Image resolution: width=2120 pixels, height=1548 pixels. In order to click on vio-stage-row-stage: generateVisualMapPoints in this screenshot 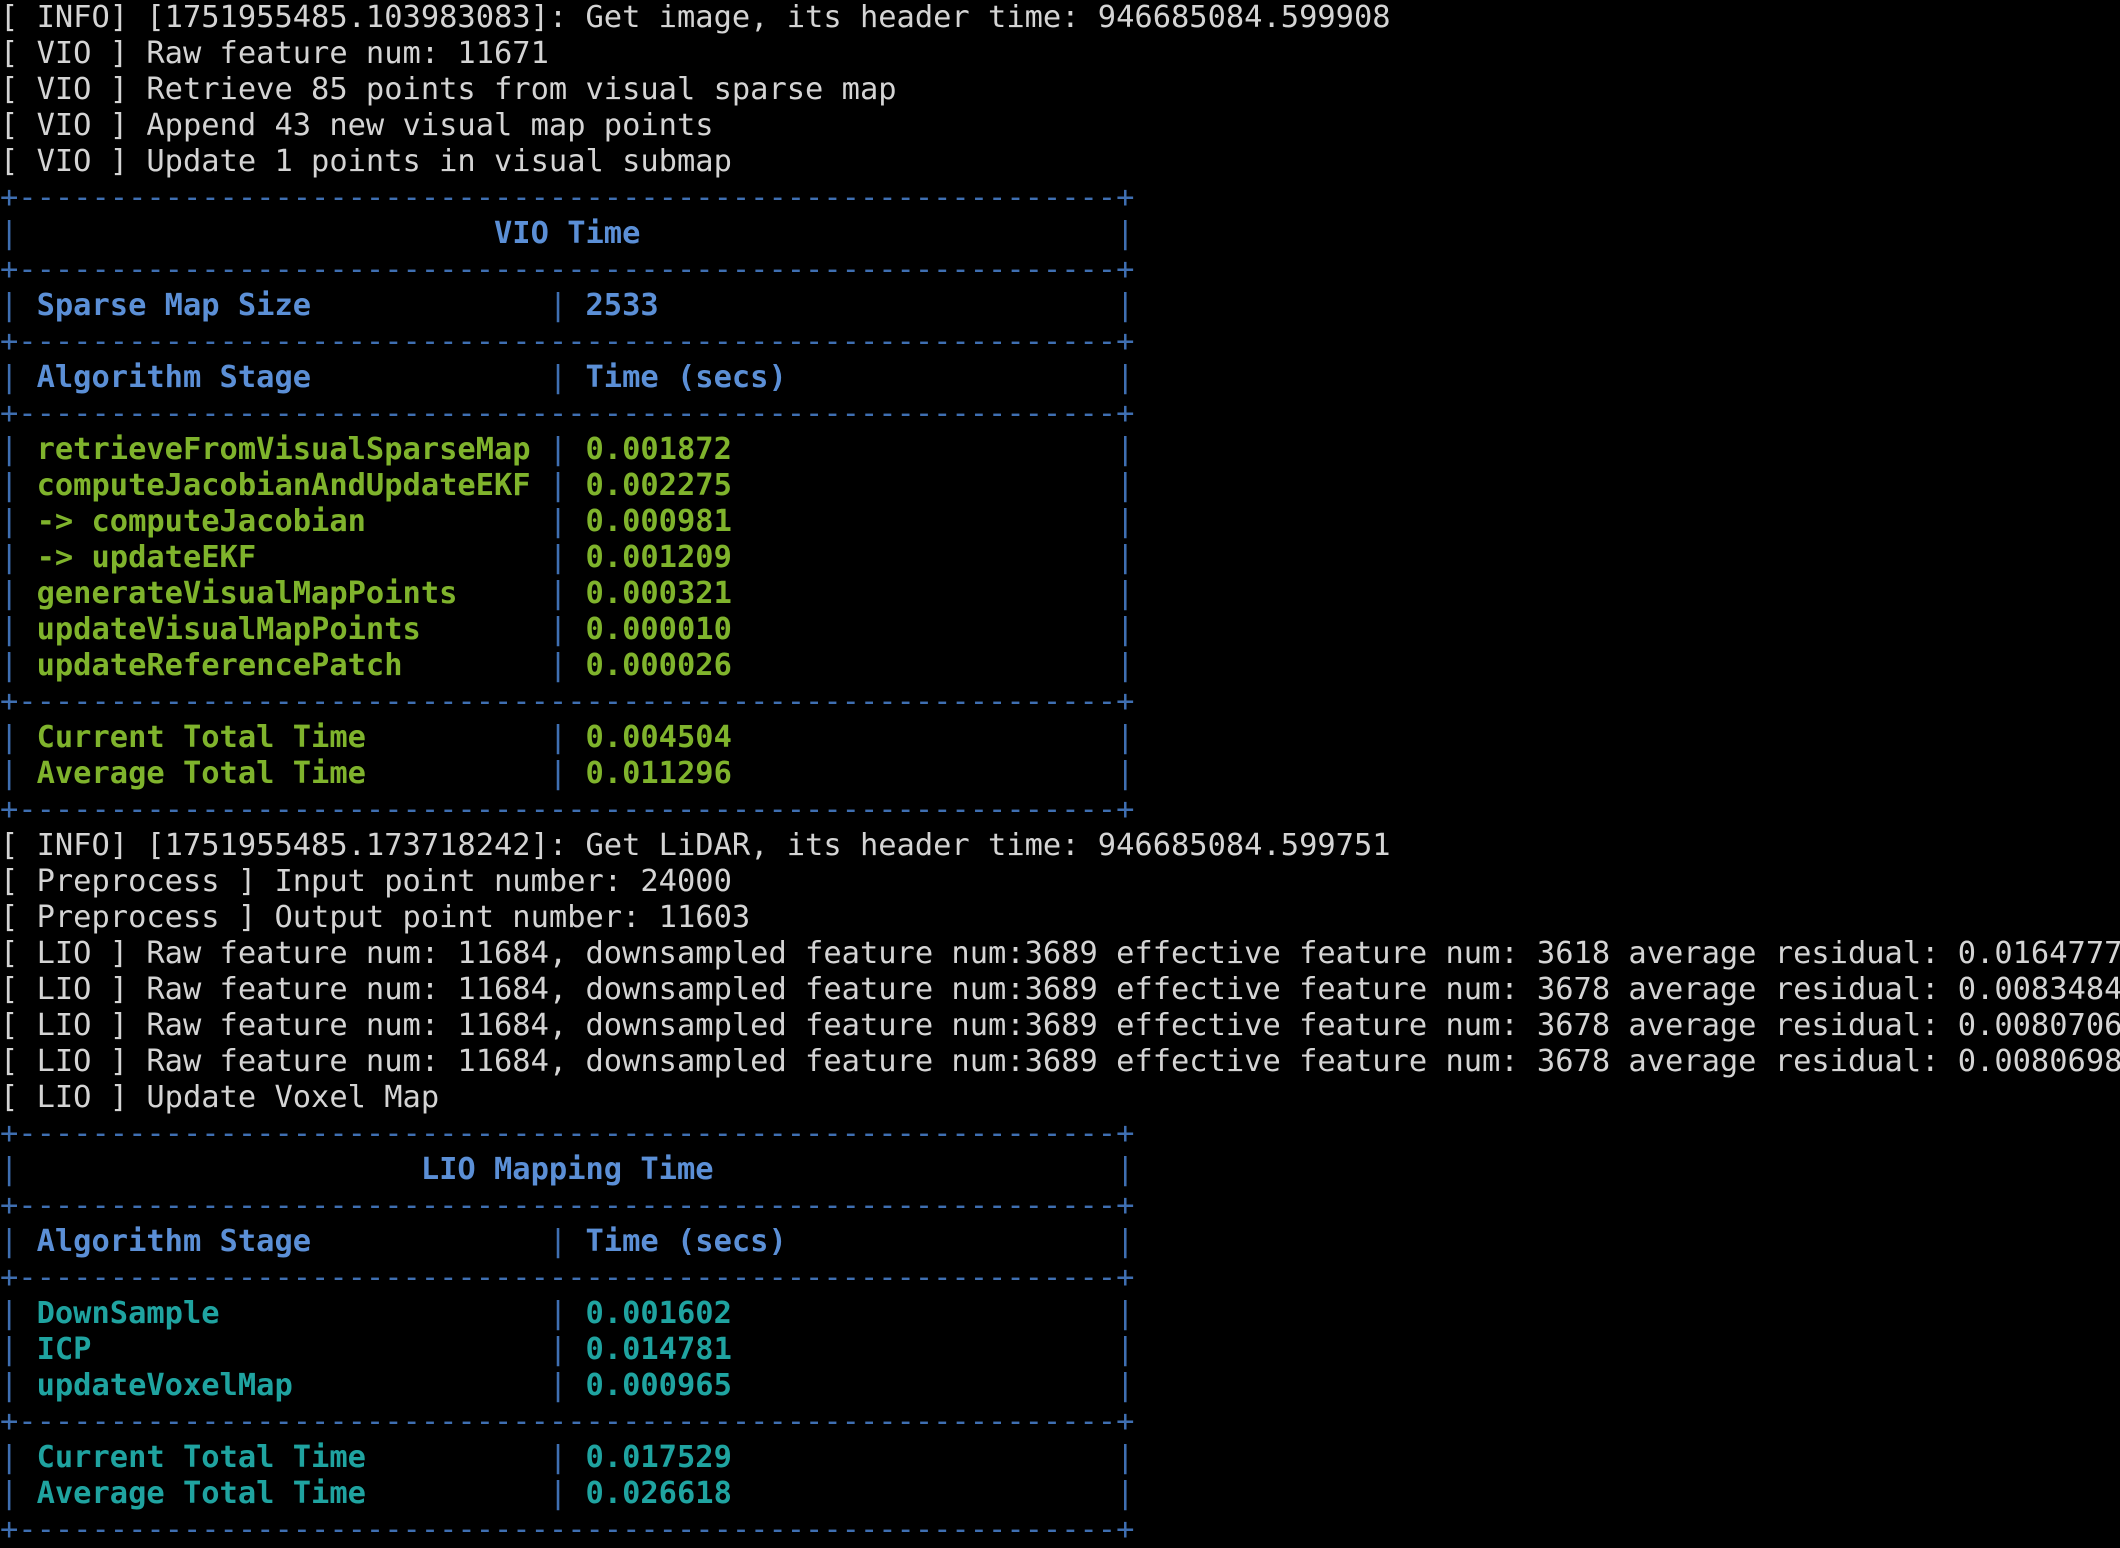, I will do `click(283, 593)`.